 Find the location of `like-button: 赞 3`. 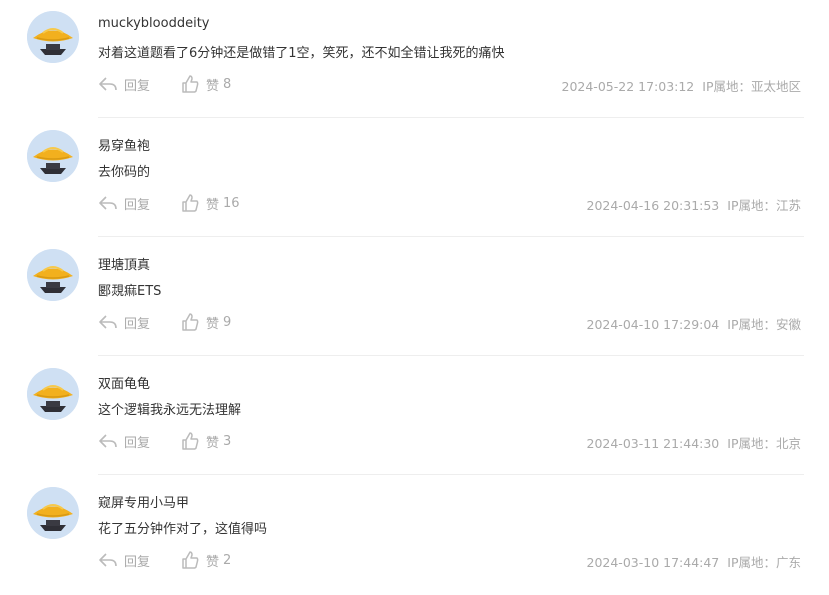

like-button: 赞 3 is located at coordinates (205, 441).